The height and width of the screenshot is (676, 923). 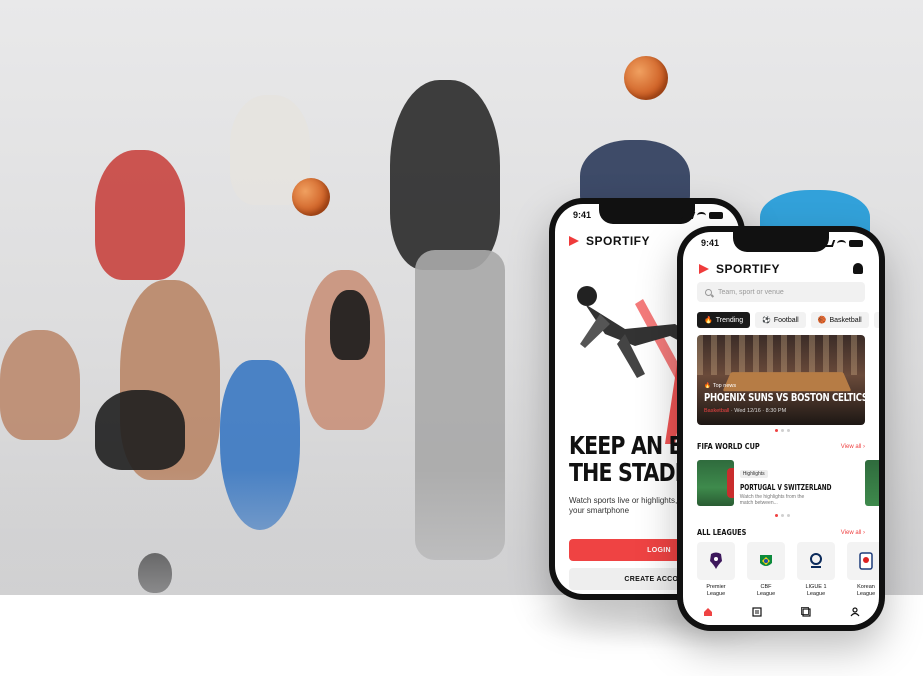 I want to click on league-korean: Korean League, so click(x=863, y=570).